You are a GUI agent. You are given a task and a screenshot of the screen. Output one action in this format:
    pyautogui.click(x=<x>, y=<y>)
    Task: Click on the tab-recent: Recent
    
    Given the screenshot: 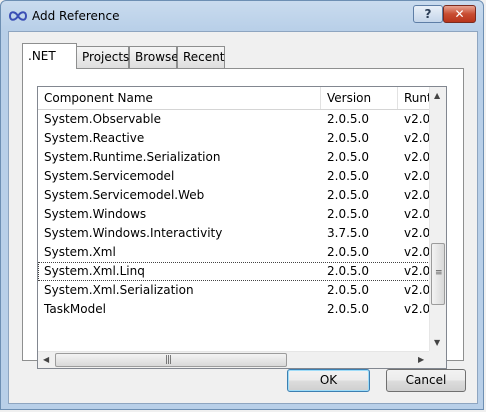 What is the action you would take?
    pyautogui.click(x=201, y=57)
    